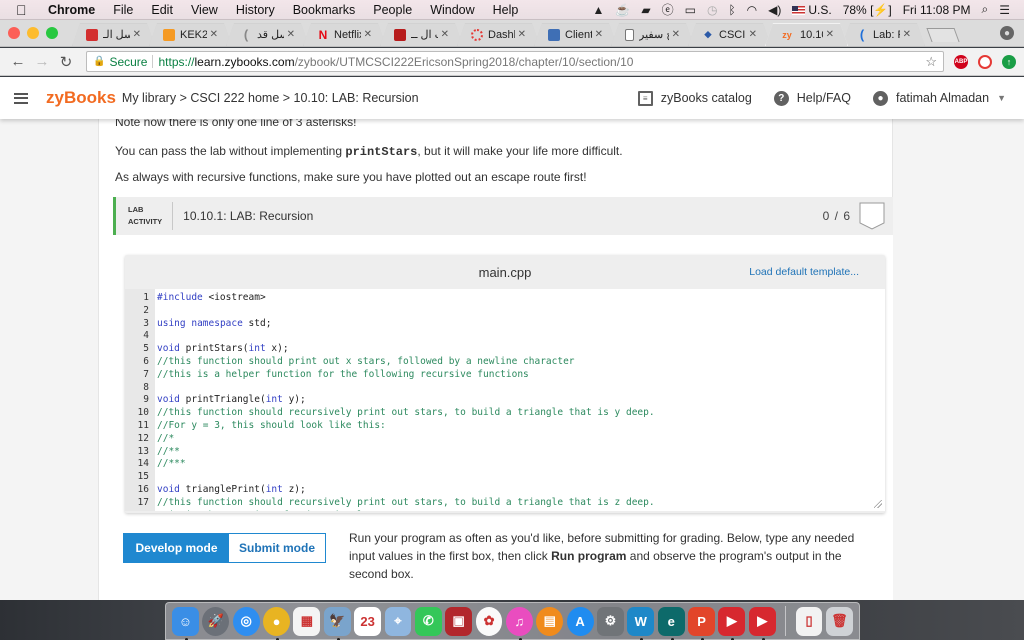 The width and height of the screenshot is (1024, 640). What do you see at coordinates (610, 621) in the screenshot?
I see `system-preferences-icon: ⚙` at bounding box center [610, 621].